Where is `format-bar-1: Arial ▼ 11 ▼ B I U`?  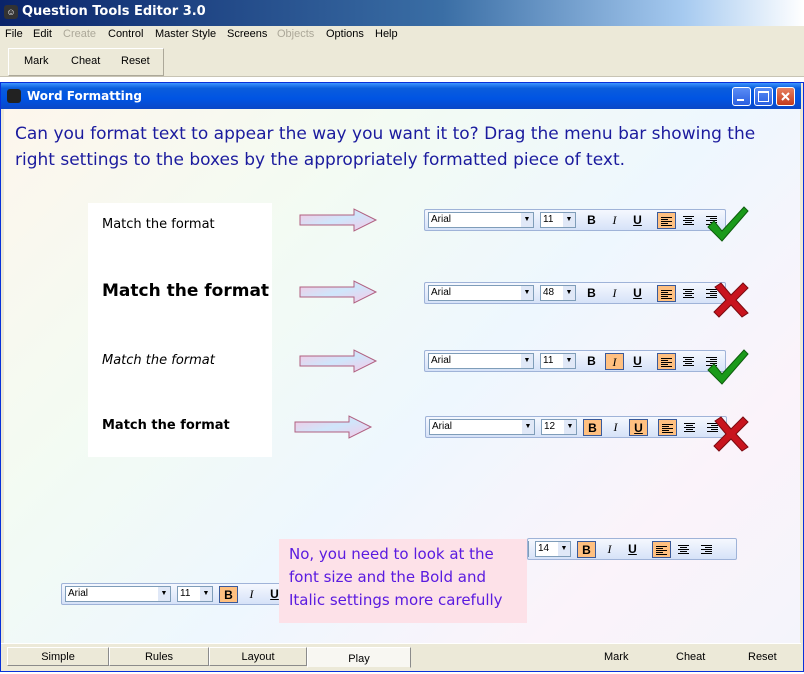 format-bar-1: Arial ▼ 11 ▼ B I U is located at coordinates (575, 220).